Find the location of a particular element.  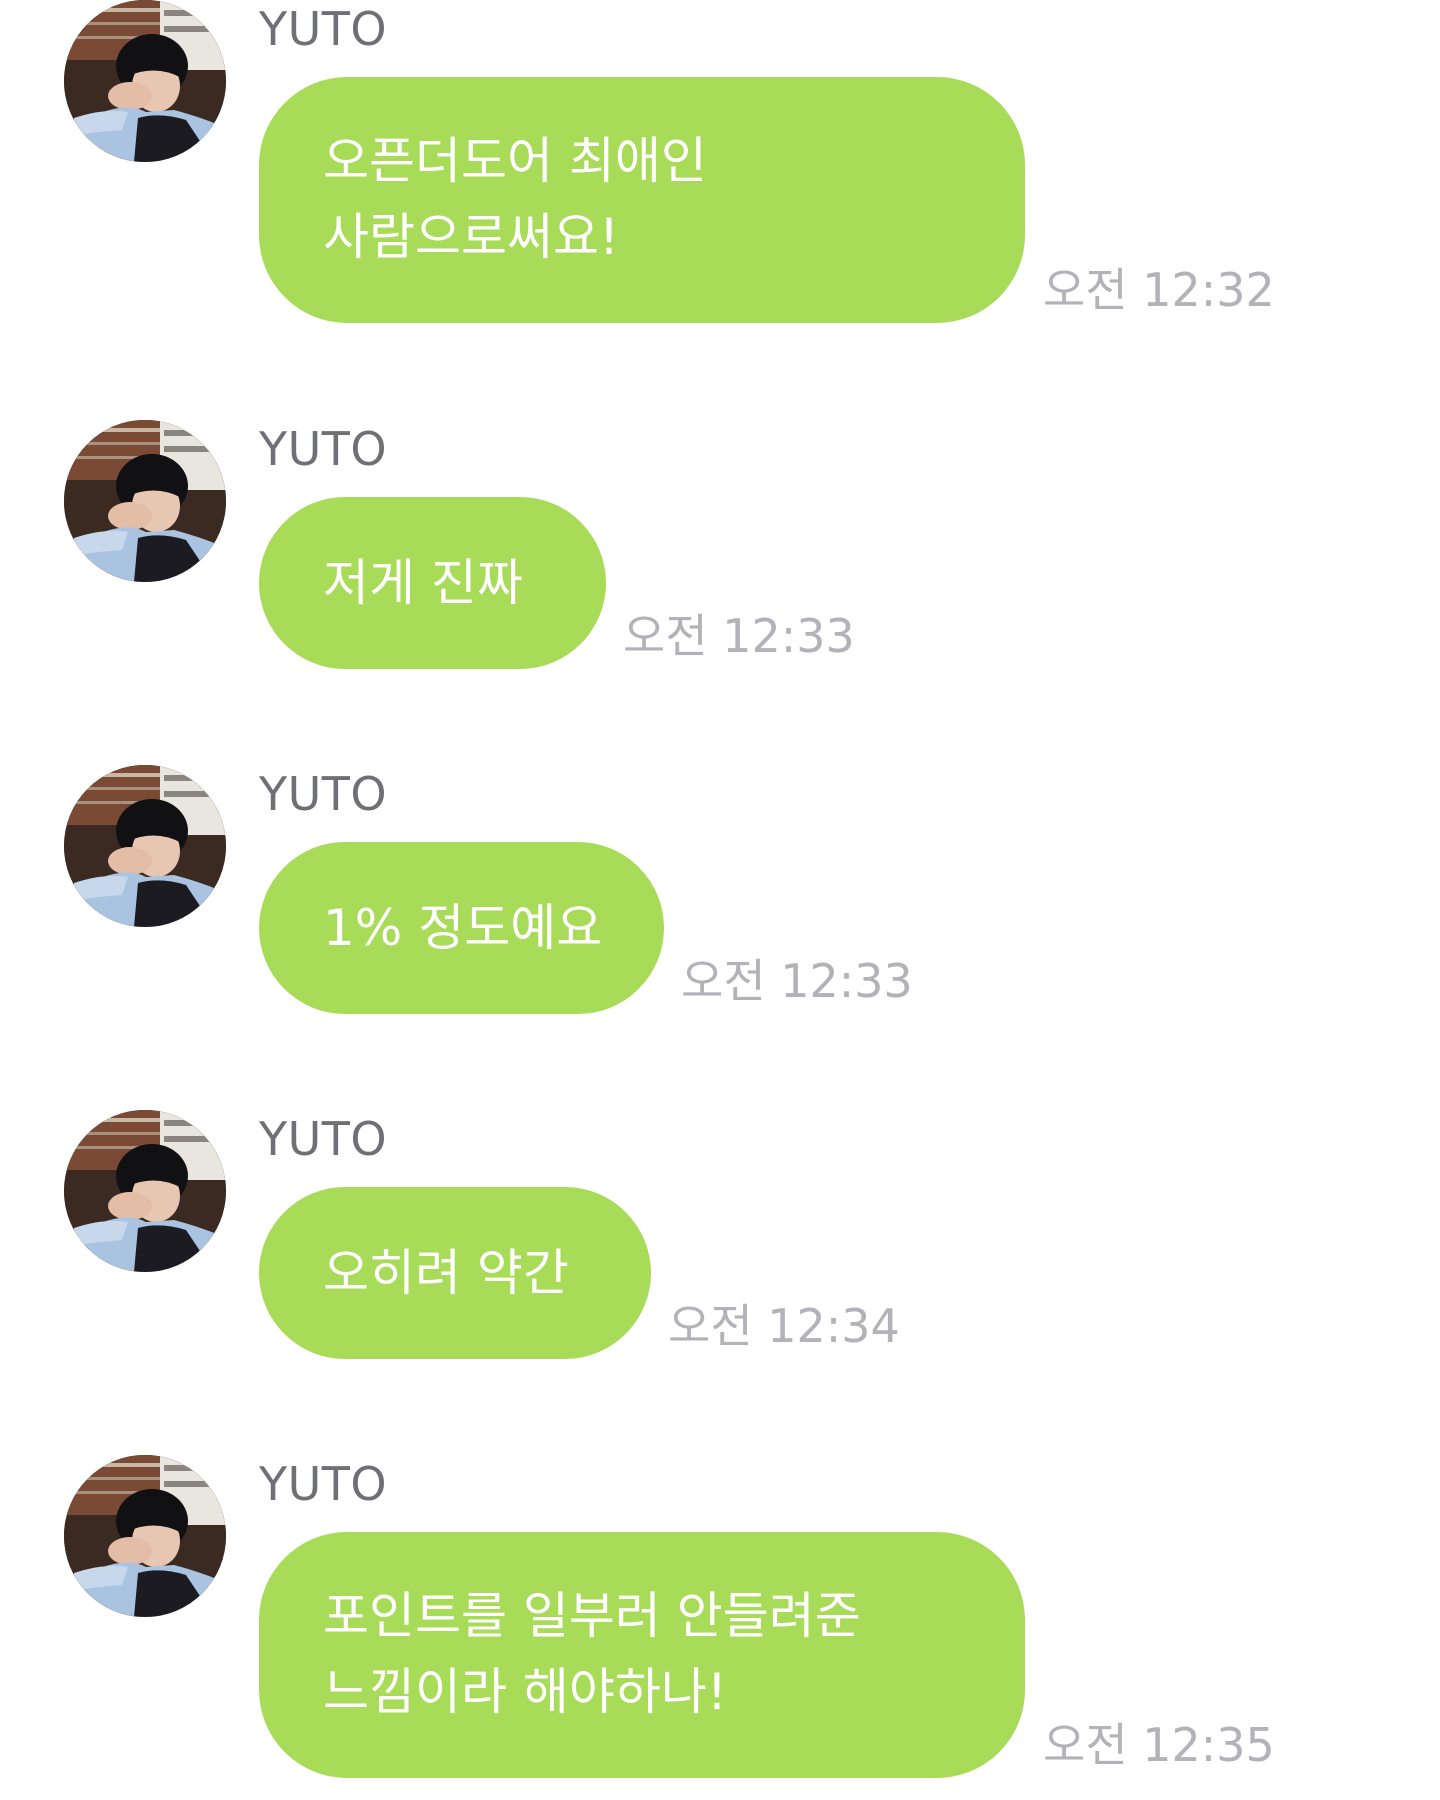

message-bubble: 포인트를 일부러 안들려준 느낌이라 해야하나! is located at coordinates (642, 1655).